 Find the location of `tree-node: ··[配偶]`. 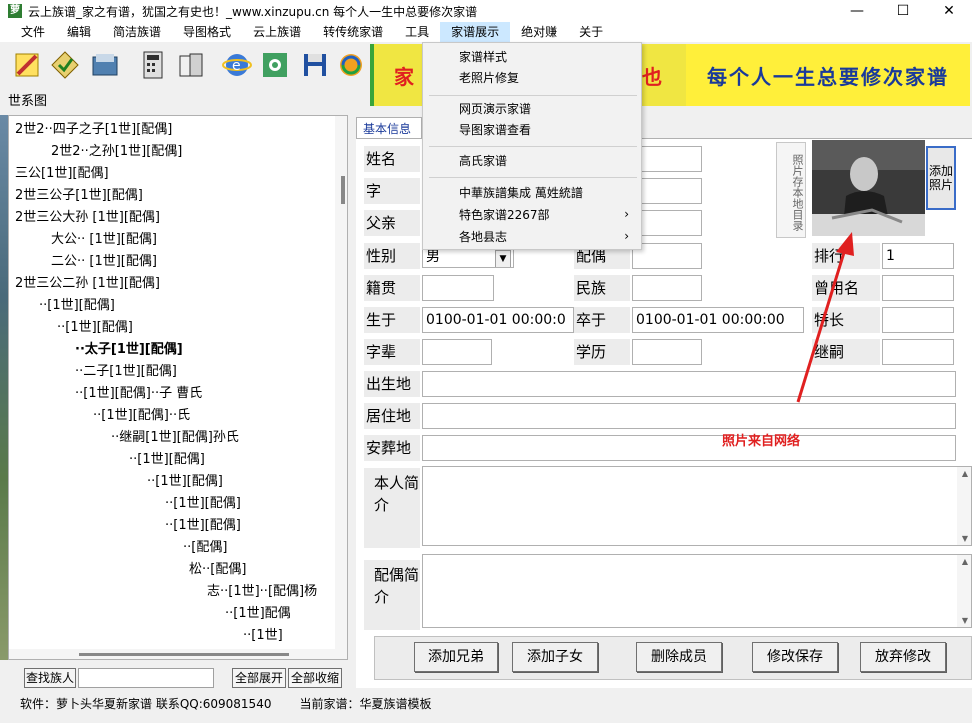

tree-node: ··[配偶] is located at coordinates (205, 548).